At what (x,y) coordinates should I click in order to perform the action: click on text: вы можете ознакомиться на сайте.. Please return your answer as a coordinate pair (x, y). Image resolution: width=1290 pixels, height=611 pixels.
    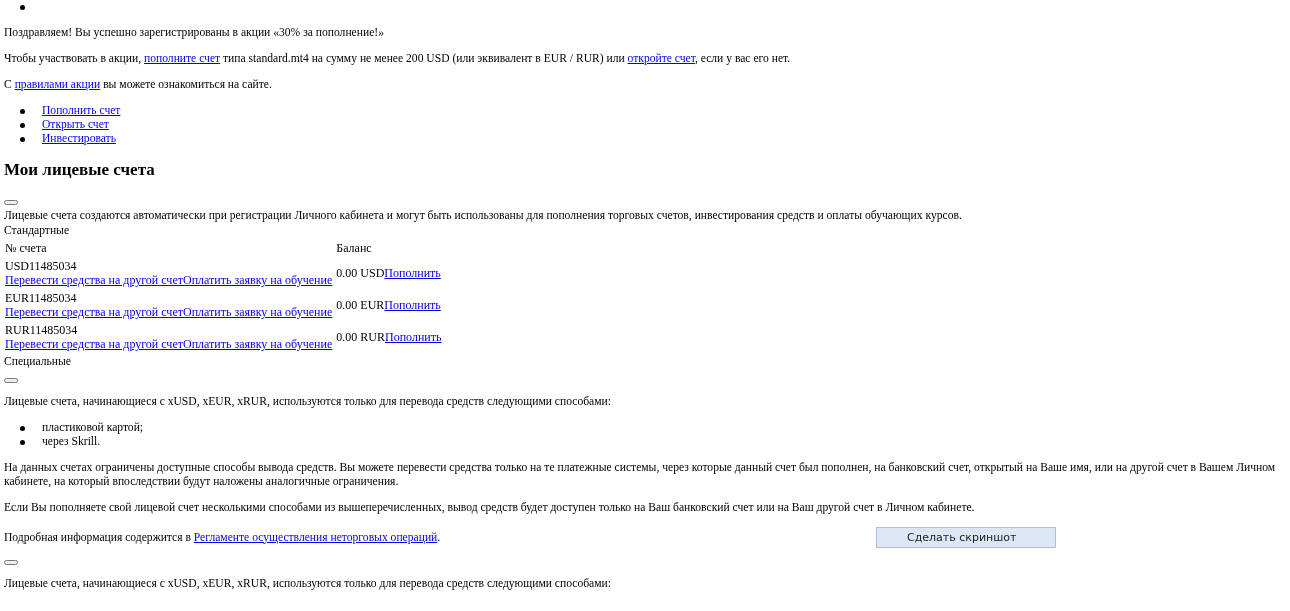
    Looking at the image, I should click on (187, 84).